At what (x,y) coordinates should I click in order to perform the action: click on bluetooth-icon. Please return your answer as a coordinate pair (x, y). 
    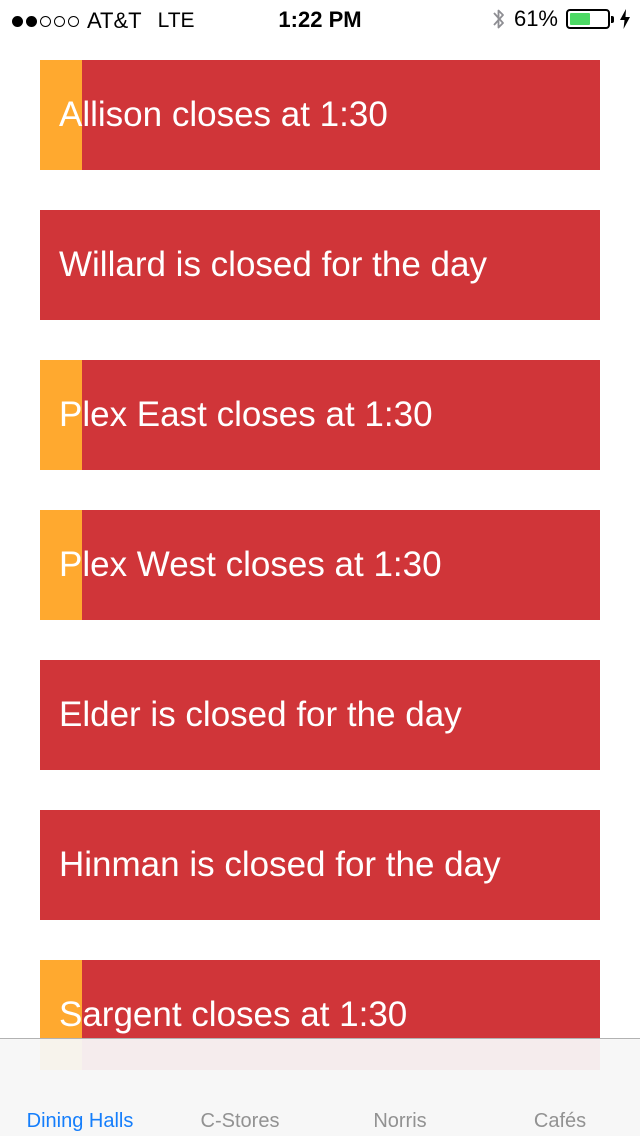
    Looking at the image, I should click on (498, 19).